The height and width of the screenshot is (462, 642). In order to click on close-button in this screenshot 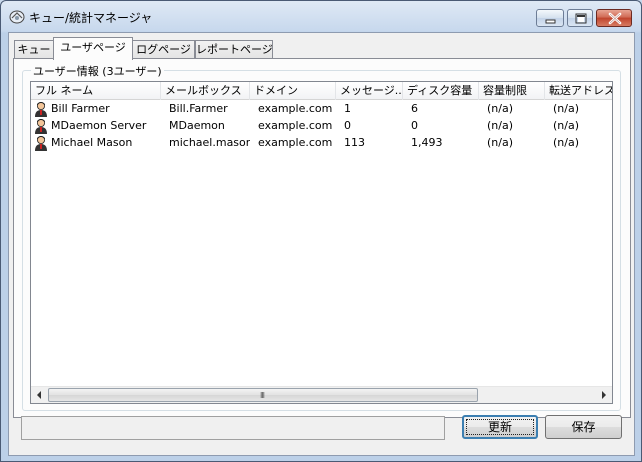, I will do `click(614, 18)`.